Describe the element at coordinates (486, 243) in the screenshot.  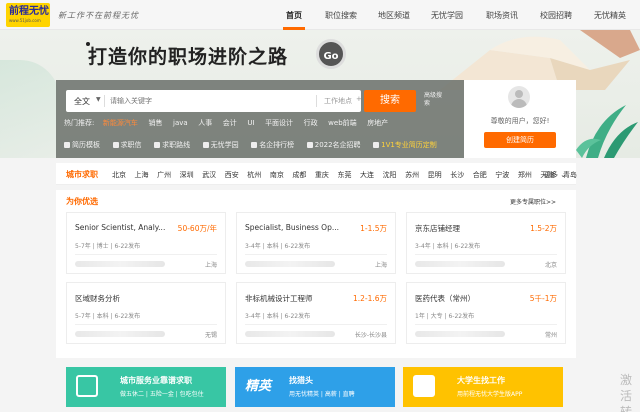
I see `job-card: 京东店铺经理 1.5-2万 3-4年 | 本科 | 6-22发布 北京` at that location.